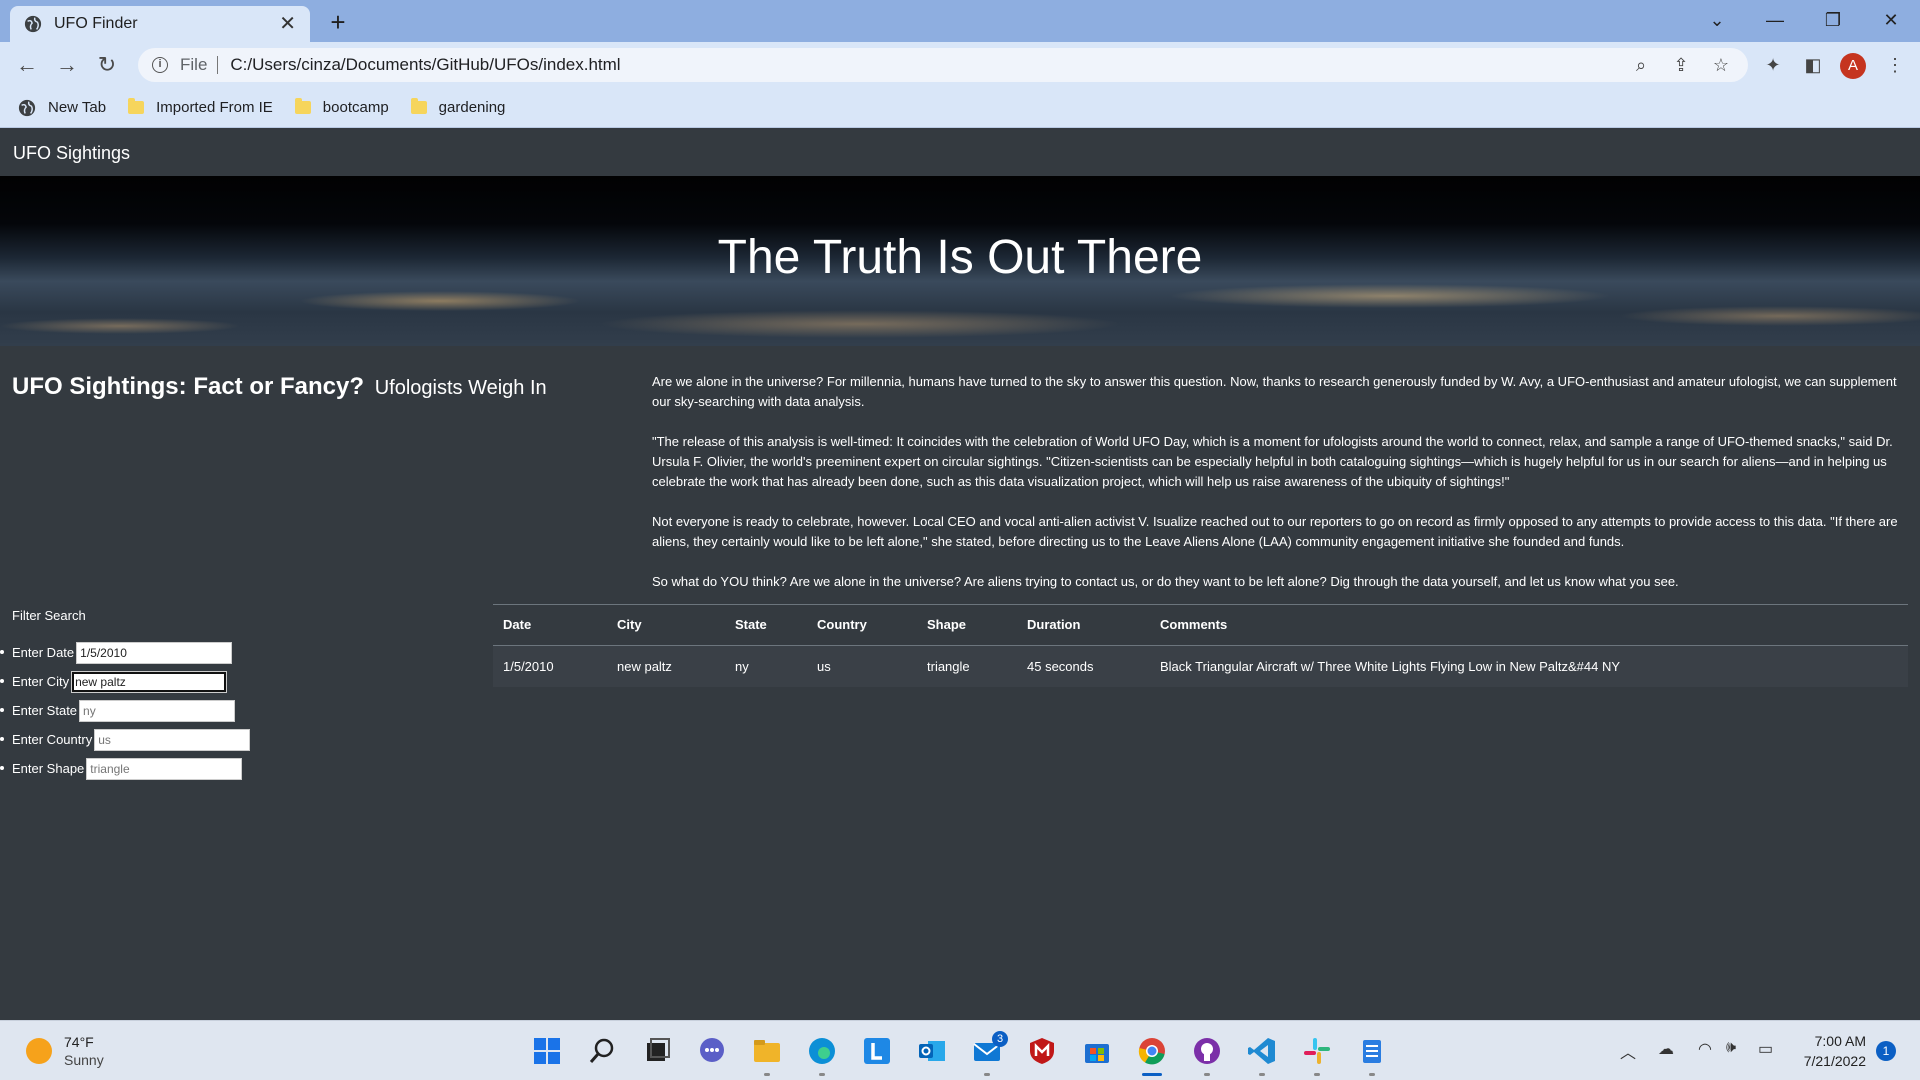  Describe the element at coordinates (1152, 1074) in the screenshot. I see `active-app-indicator` at that location.